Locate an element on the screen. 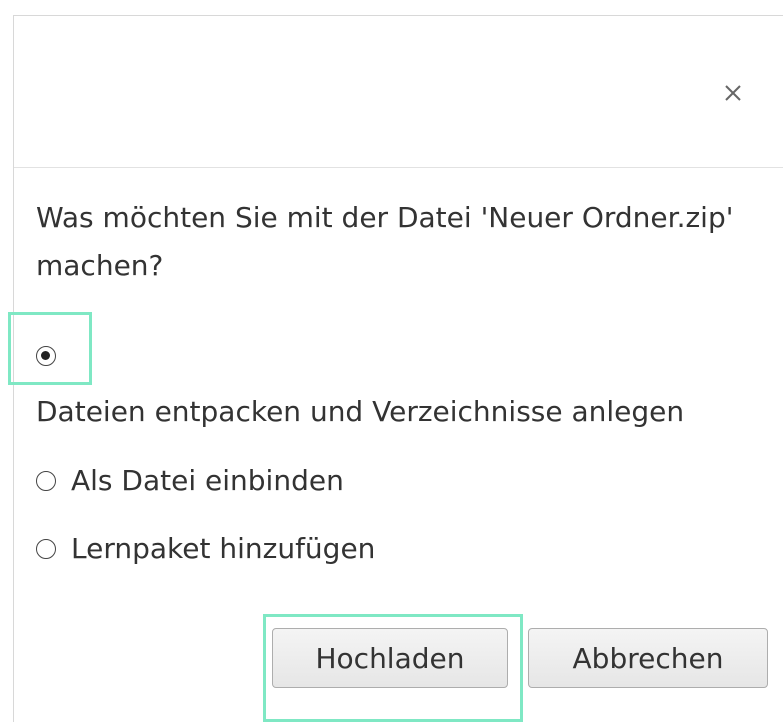 This screenshot has height=722, width=783. radio-extract-files is located at coordinates (46, 356).